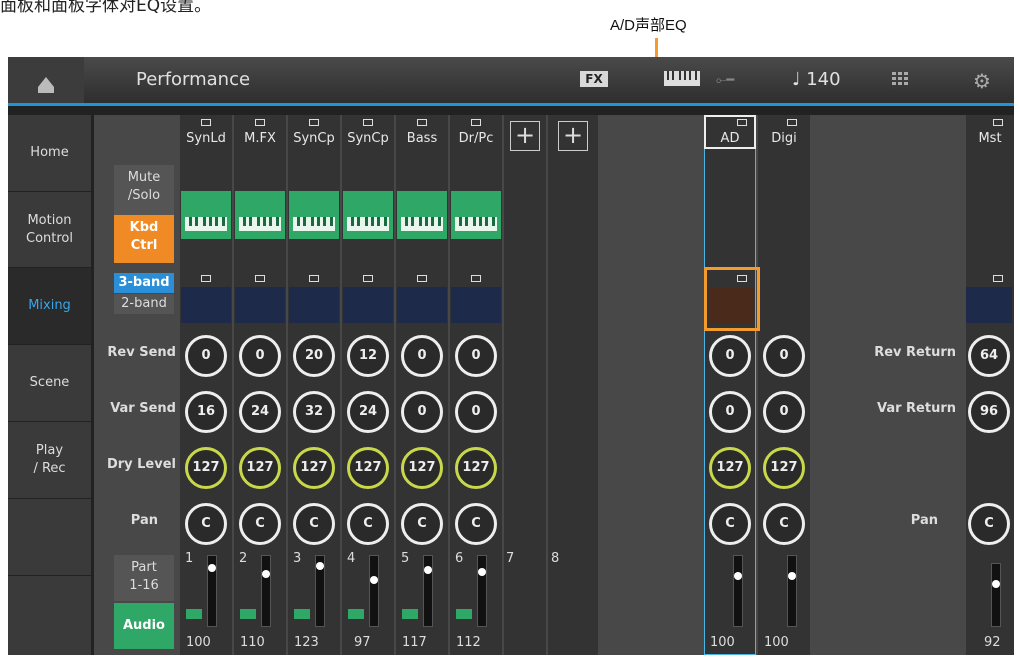  What do you see at coordinates (49, 306) in the screenshot?
I see `tab-mixing: Mixing` at bounding box center [49, 306].